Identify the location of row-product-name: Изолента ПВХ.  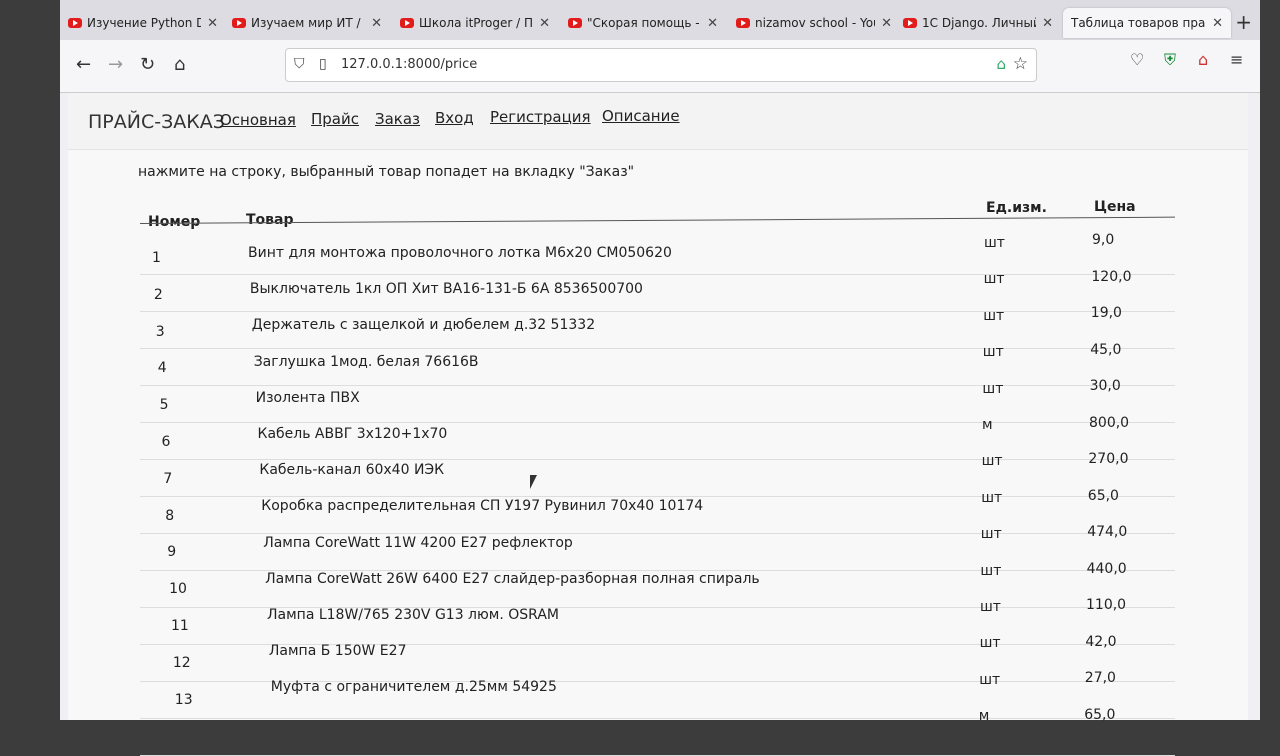
(307, 397).